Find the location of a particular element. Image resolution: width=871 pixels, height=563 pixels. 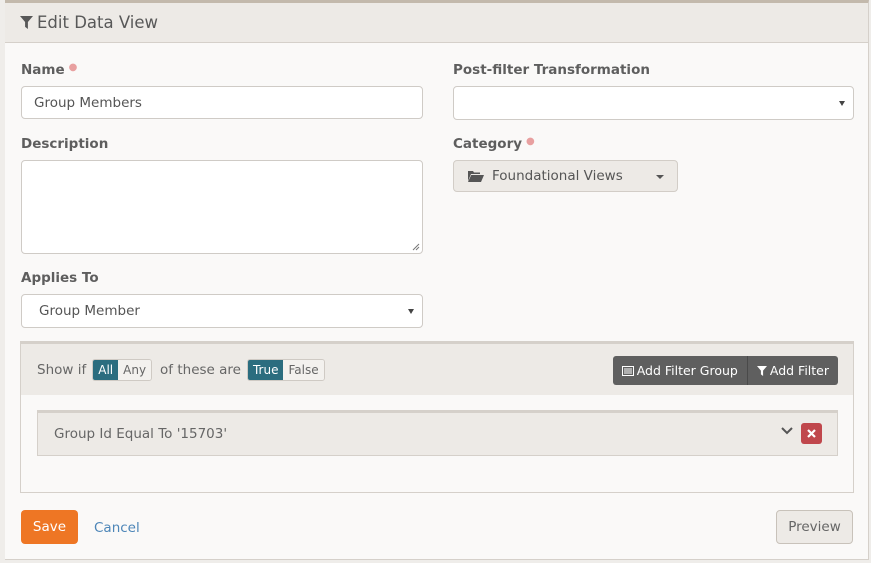

category-picker: Foundational Views is located at coordinates (565, 176).